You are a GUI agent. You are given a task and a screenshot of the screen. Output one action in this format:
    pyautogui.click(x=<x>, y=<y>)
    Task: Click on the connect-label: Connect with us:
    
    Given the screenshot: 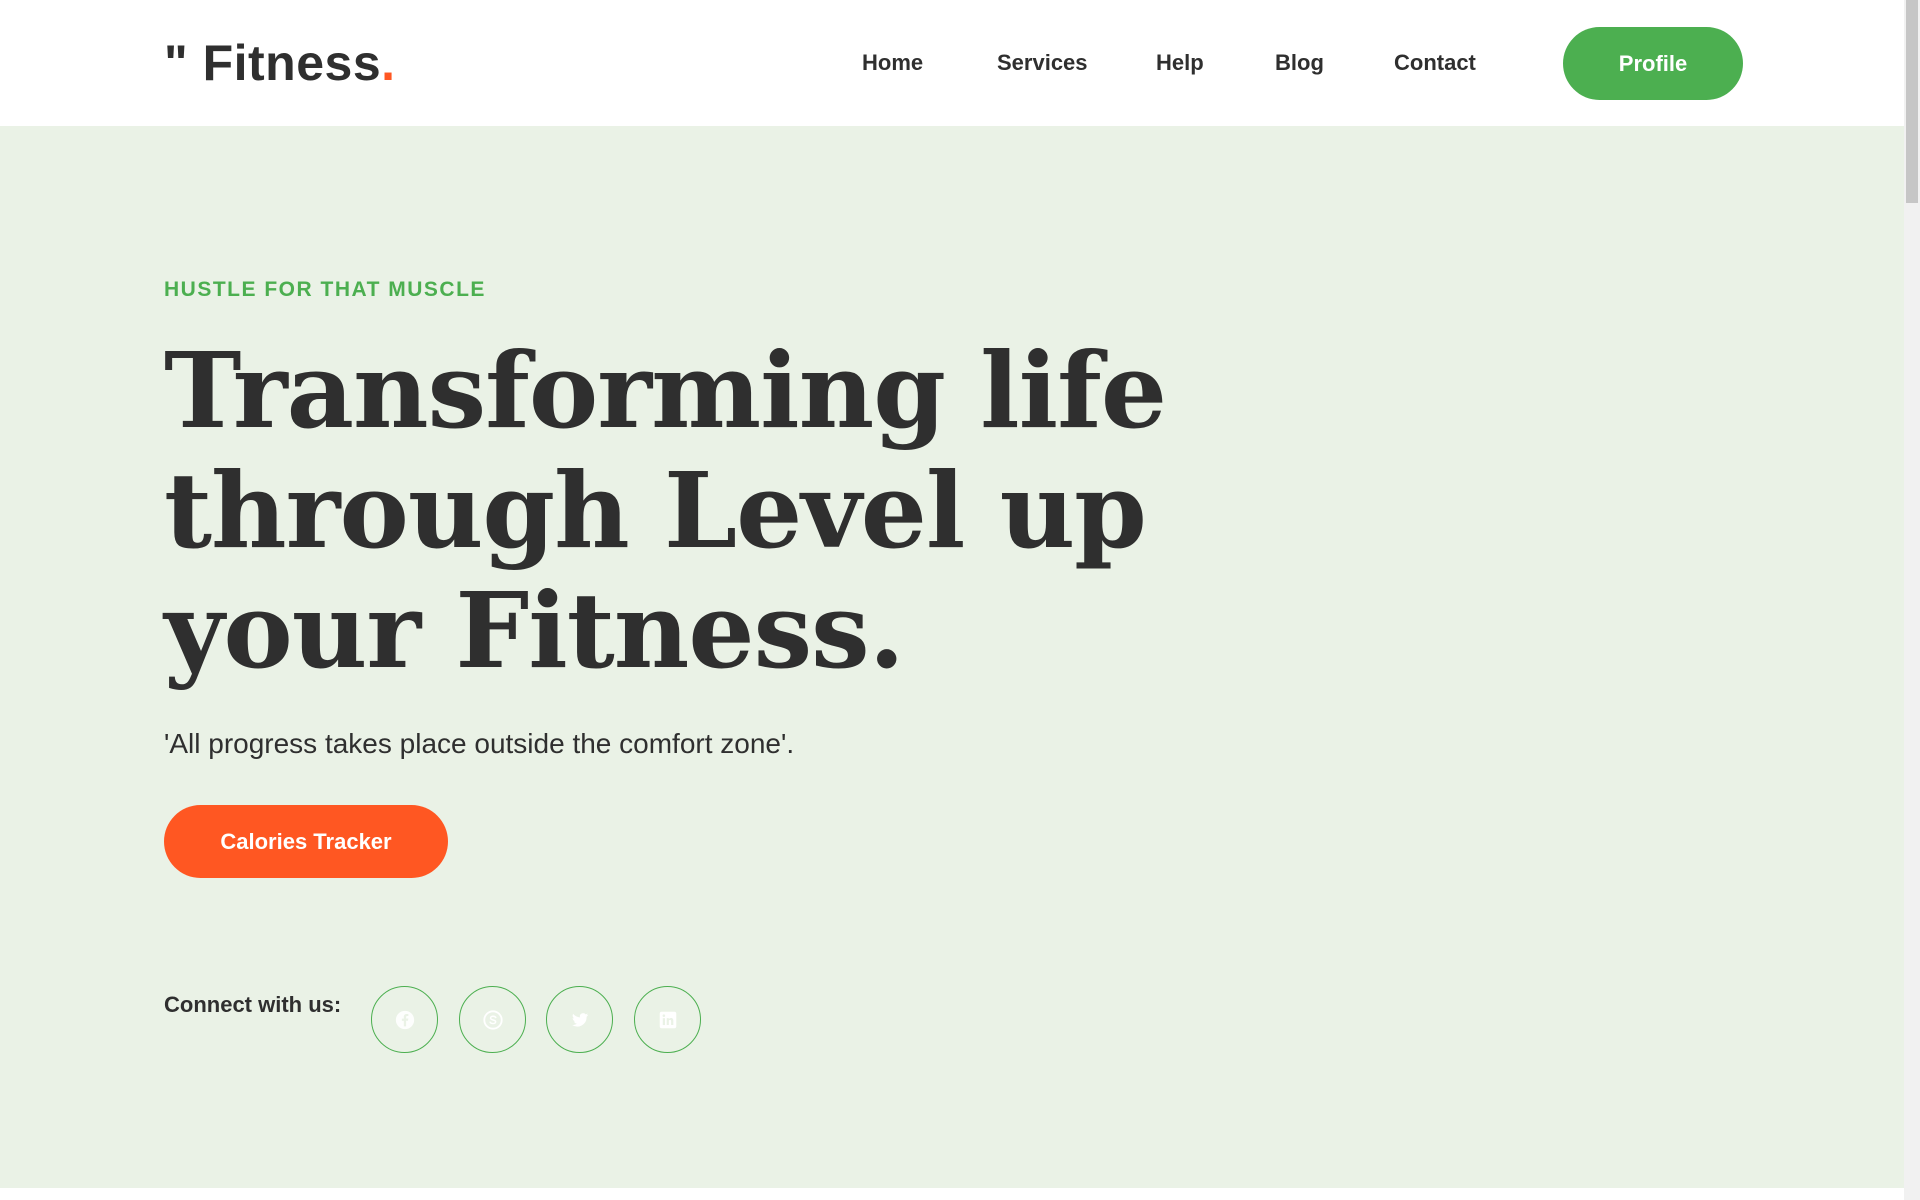 What is the action you would take?
    pyautogui.click(x=253, y=1004)
    